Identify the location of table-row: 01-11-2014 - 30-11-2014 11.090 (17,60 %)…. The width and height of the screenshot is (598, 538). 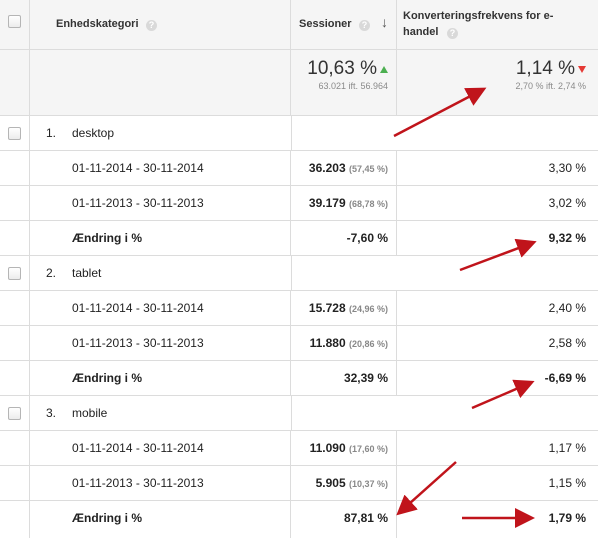
(299, 448).